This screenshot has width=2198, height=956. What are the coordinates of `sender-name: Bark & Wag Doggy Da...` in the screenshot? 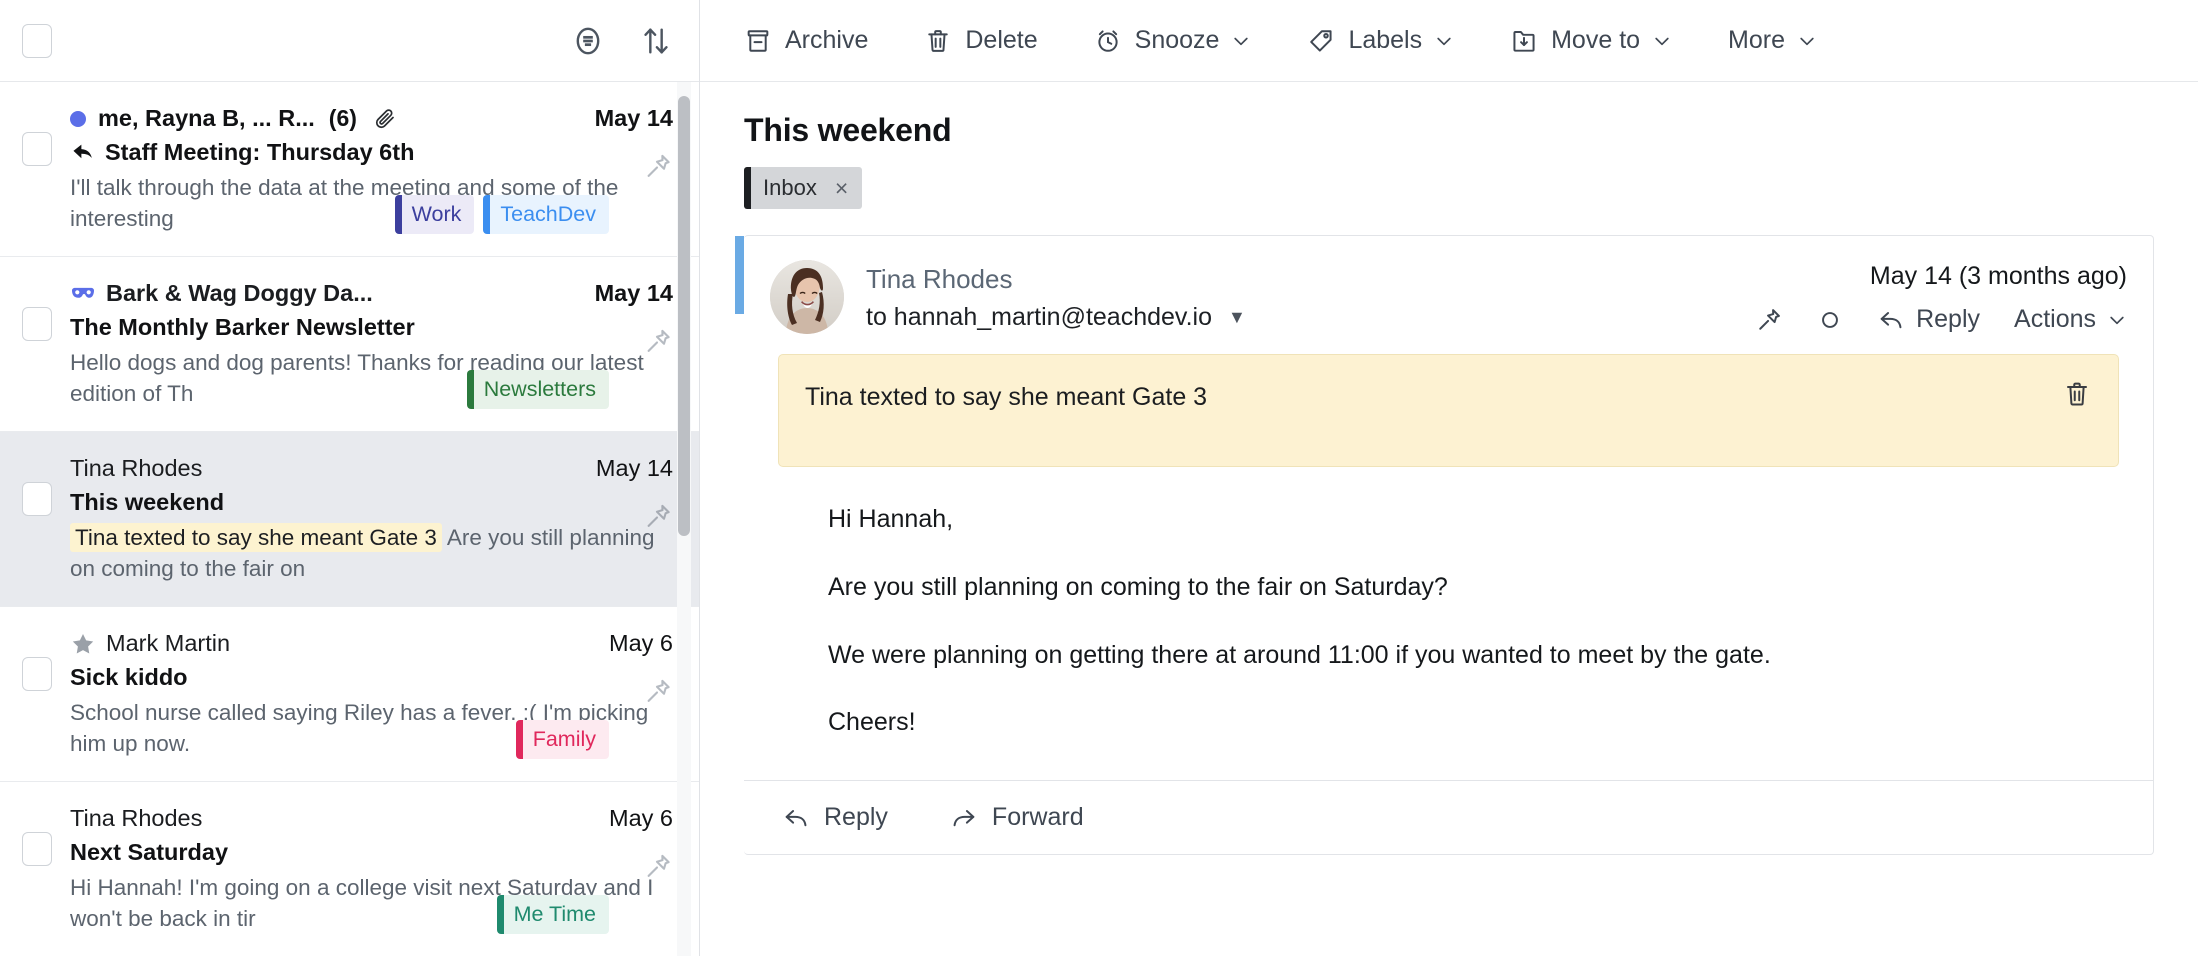 It's located at (239, 293).